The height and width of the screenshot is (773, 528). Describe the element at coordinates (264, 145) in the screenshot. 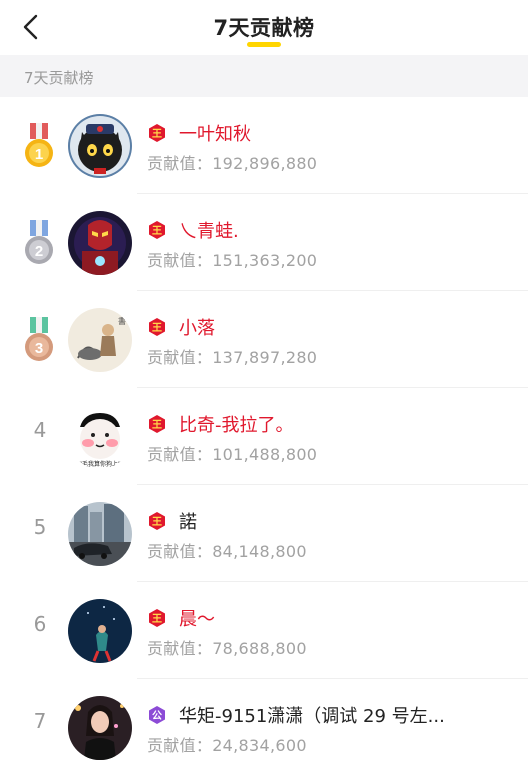

I see `ranking-row: 1 王 一叶知秋 贡献值：192,896,880` at that location.